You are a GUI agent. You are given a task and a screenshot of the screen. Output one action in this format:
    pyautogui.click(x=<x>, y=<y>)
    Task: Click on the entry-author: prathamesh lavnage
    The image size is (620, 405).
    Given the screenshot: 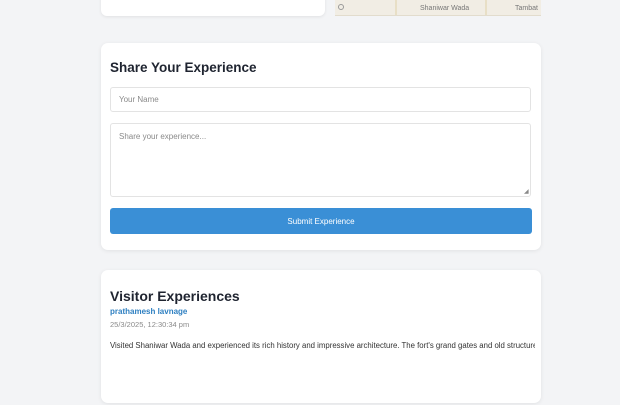 What is the action you would take?
    pyautogui.click(x=149, y=311)
    